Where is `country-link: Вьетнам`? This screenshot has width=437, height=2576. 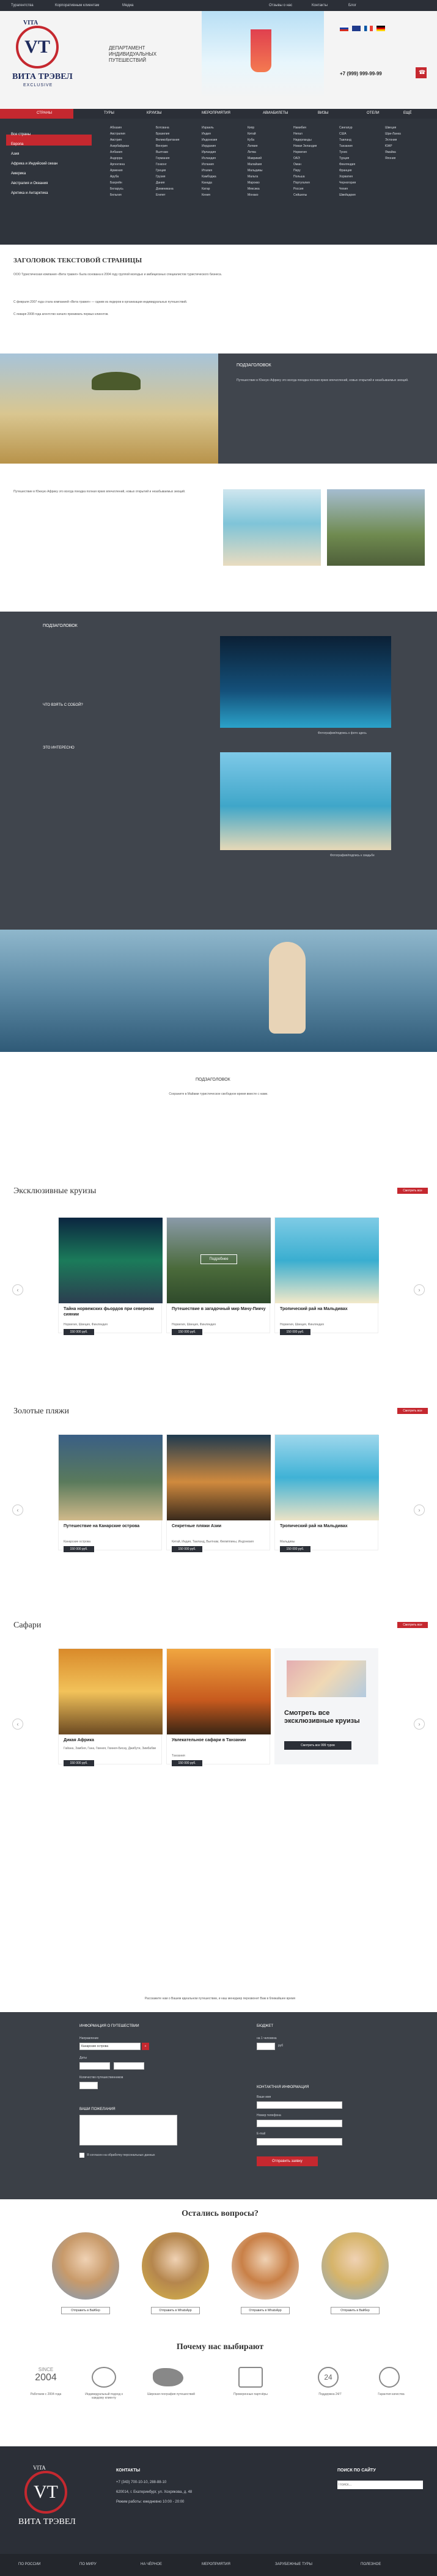
country-link: Вьетнам is located at coordinates (167, 152).